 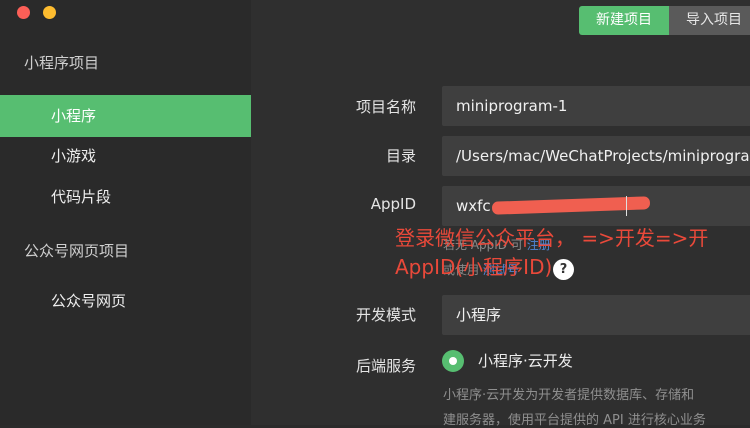 What do you see at coordinates (385, 366) in the screenshot?
I see `backend-service-label: 后端服务` at bounding box center [385, 366].